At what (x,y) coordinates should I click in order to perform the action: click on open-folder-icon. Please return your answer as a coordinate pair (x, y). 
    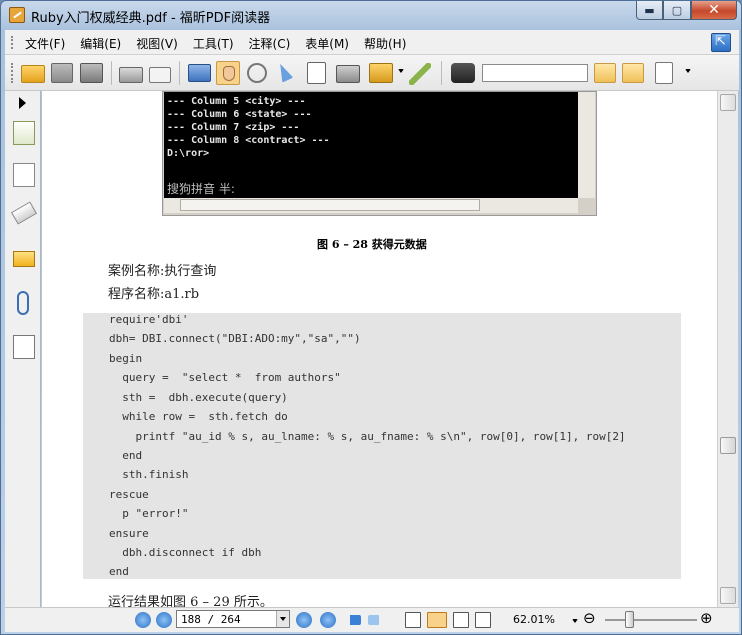
    Looking at the image, I should click on (33, 74).